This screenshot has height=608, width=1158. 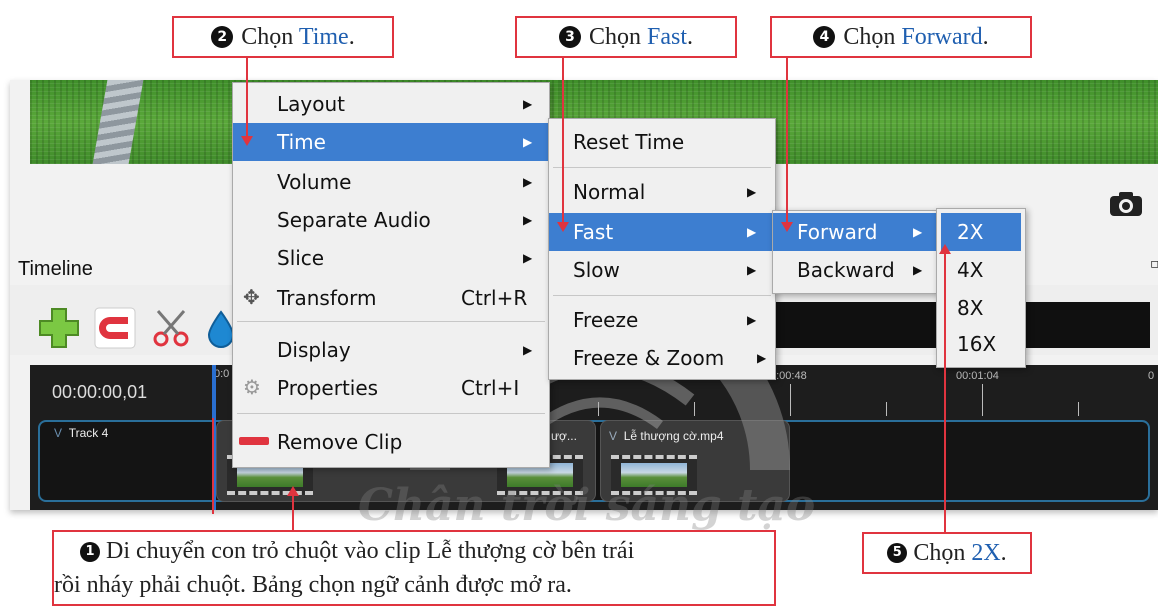 I want to click on menu-item-slow: Slow ▶, so click(x=662, y=270).